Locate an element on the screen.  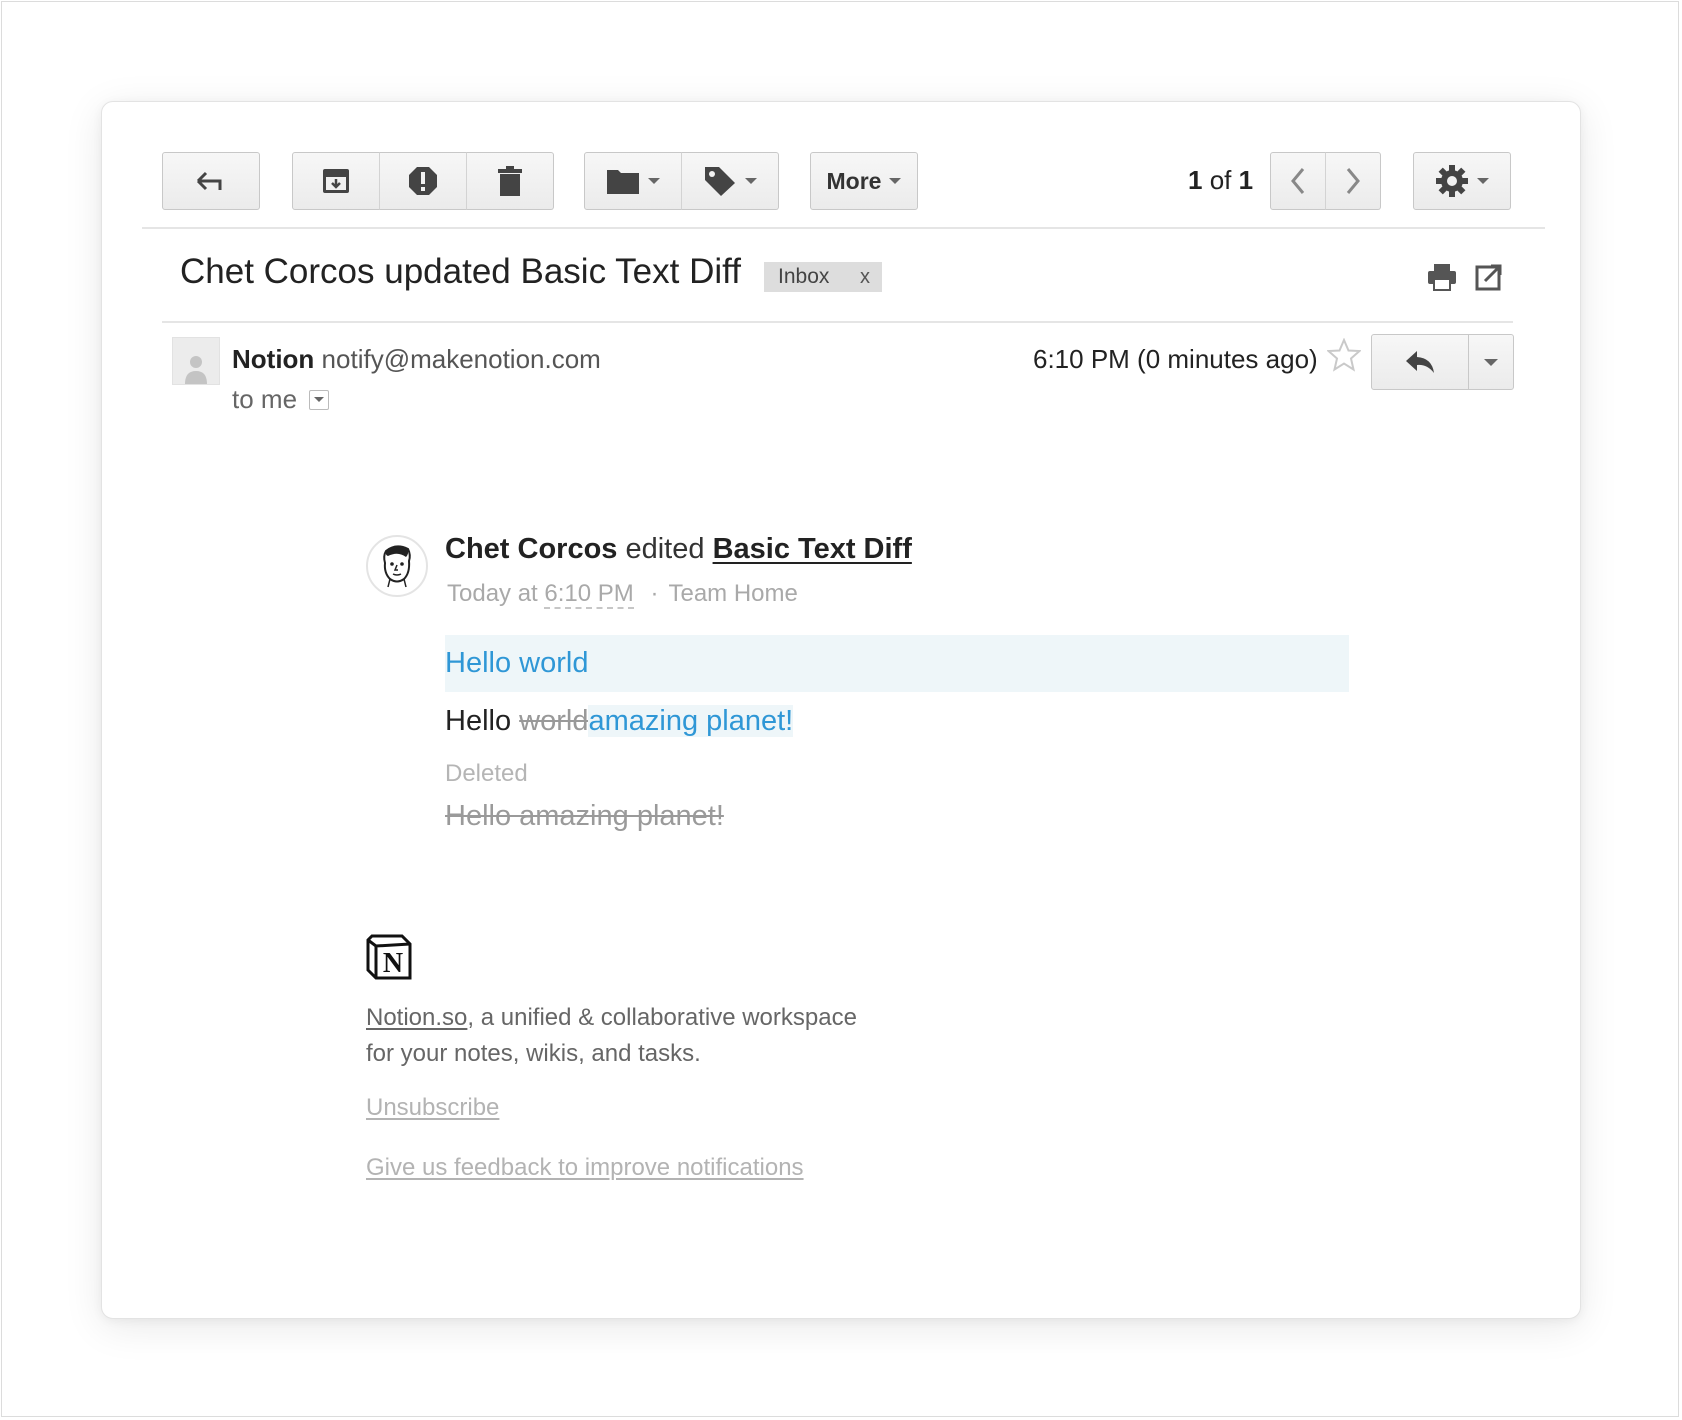
settings-button is located at coordinates (1462, 181).